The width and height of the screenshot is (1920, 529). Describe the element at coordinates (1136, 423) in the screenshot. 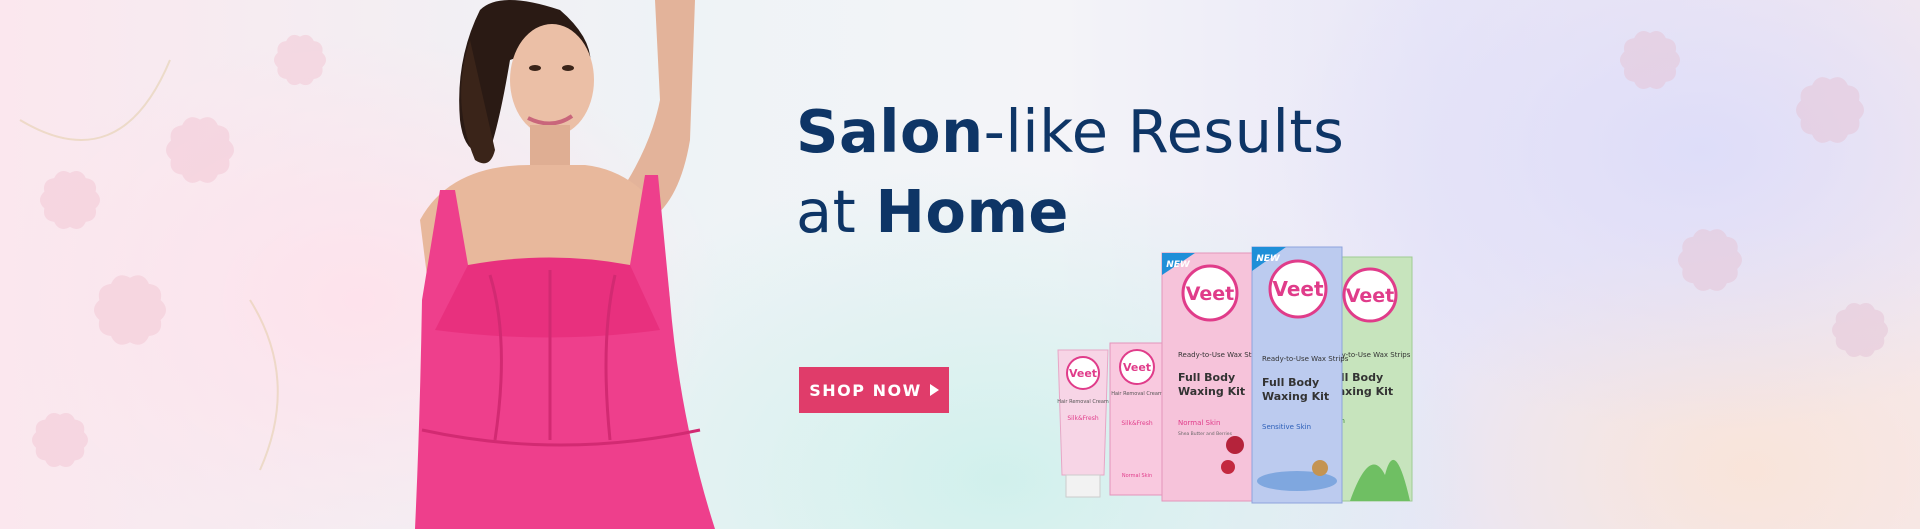

I see `cream-box-variant-label: Silk&Fresh` at that location.